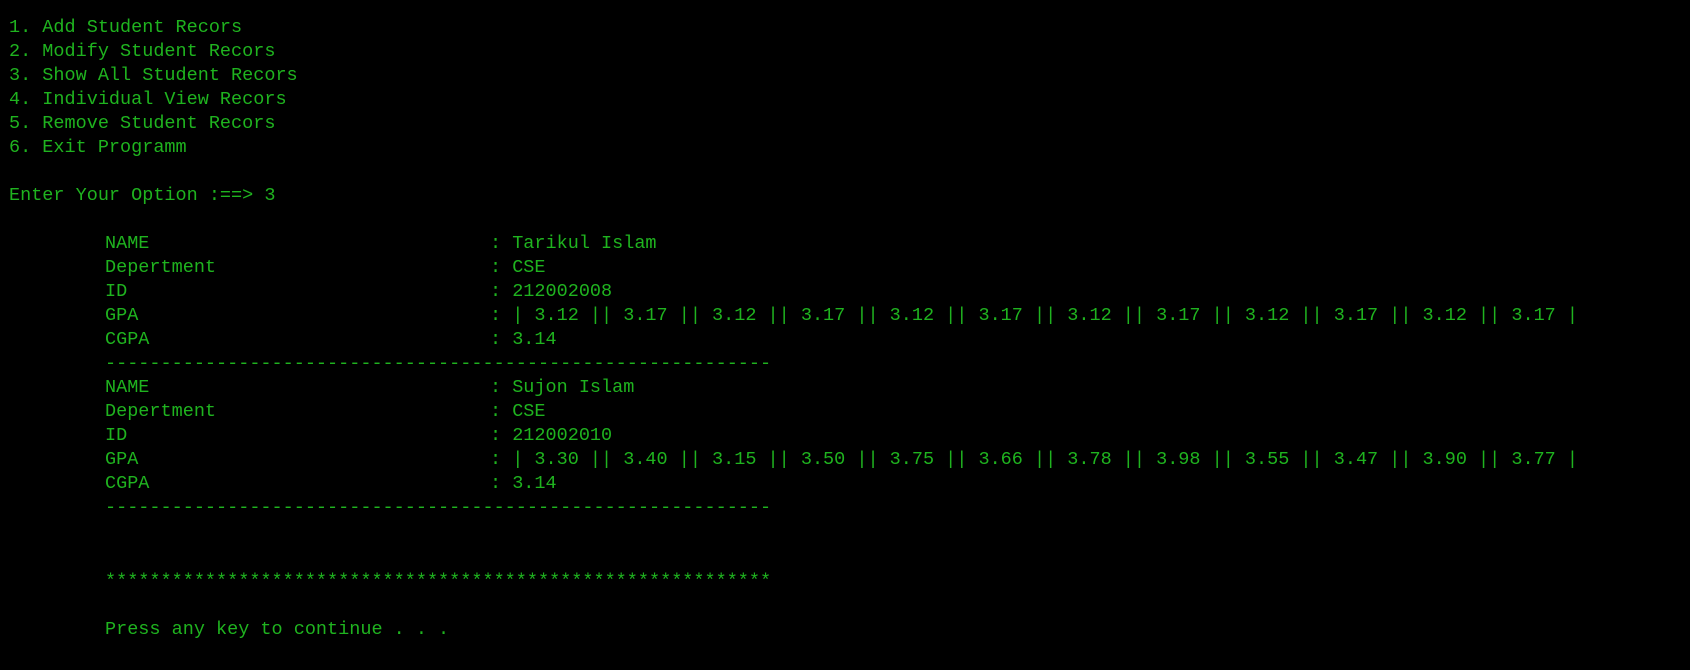  What do you see at coordinates (142, 51) in the screenshot?
I see `menu-item-modify: 2. Modify Student Recors` at bounding box center [142, 51].